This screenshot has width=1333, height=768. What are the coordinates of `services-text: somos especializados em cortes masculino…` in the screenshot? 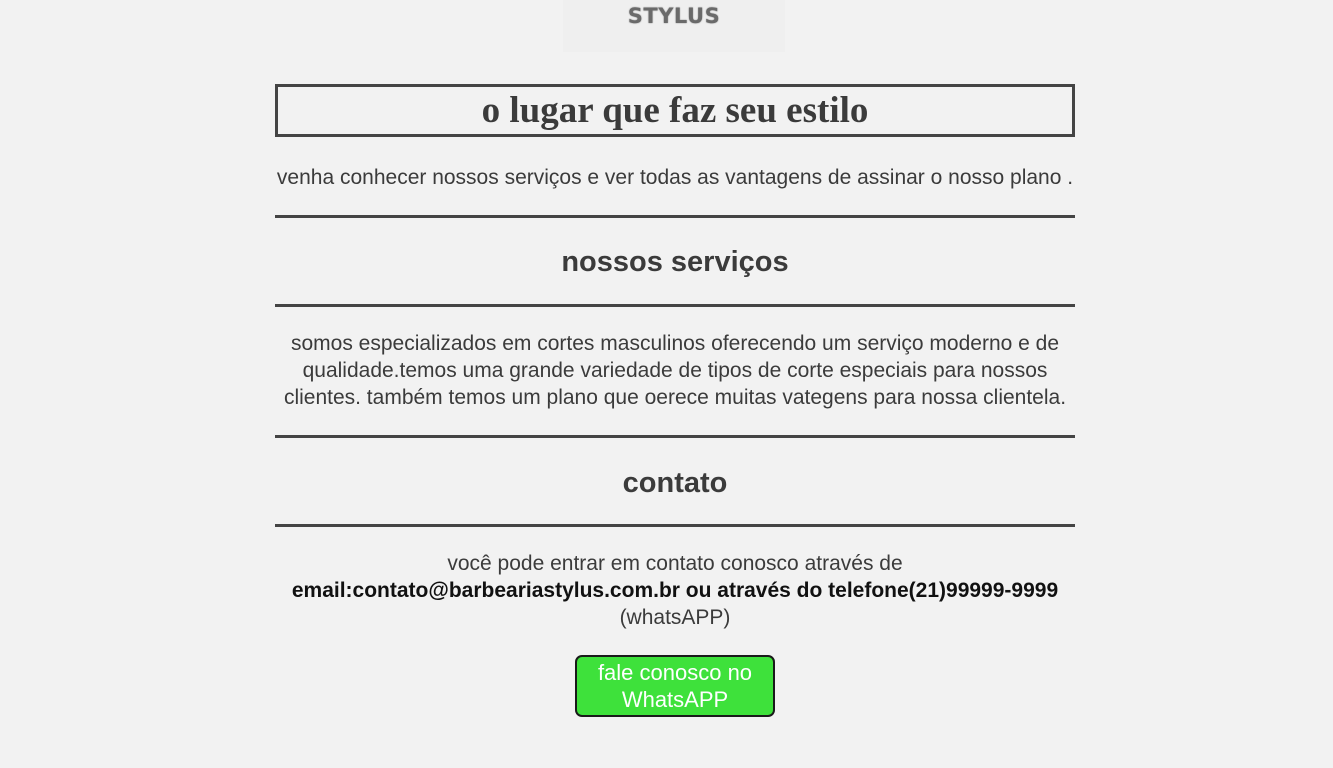 It's located at (675, 370).